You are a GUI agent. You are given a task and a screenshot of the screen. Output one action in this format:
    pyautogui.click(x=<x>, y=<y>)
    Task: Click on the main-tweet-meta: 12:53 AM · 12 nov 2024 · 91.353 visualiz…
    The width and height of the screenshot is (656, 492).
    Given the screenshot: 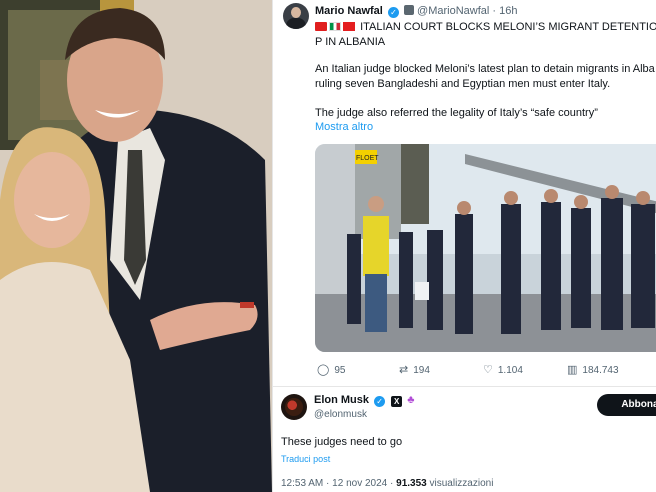 What is the action you would take?
    pyautogui.click(x=387, y=483)
    